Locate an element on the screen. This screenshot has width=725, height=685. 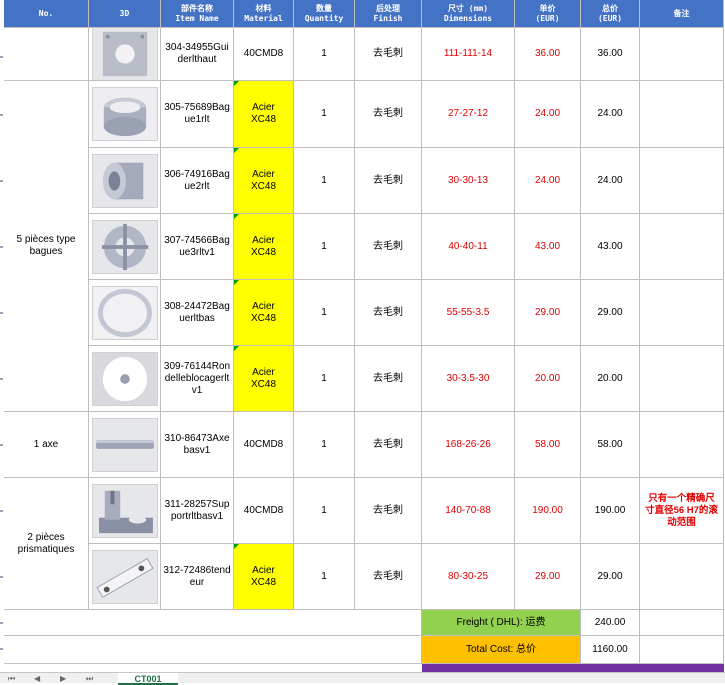
row-dim-cell: 140-70-88 is located at coordinates (468, 511).